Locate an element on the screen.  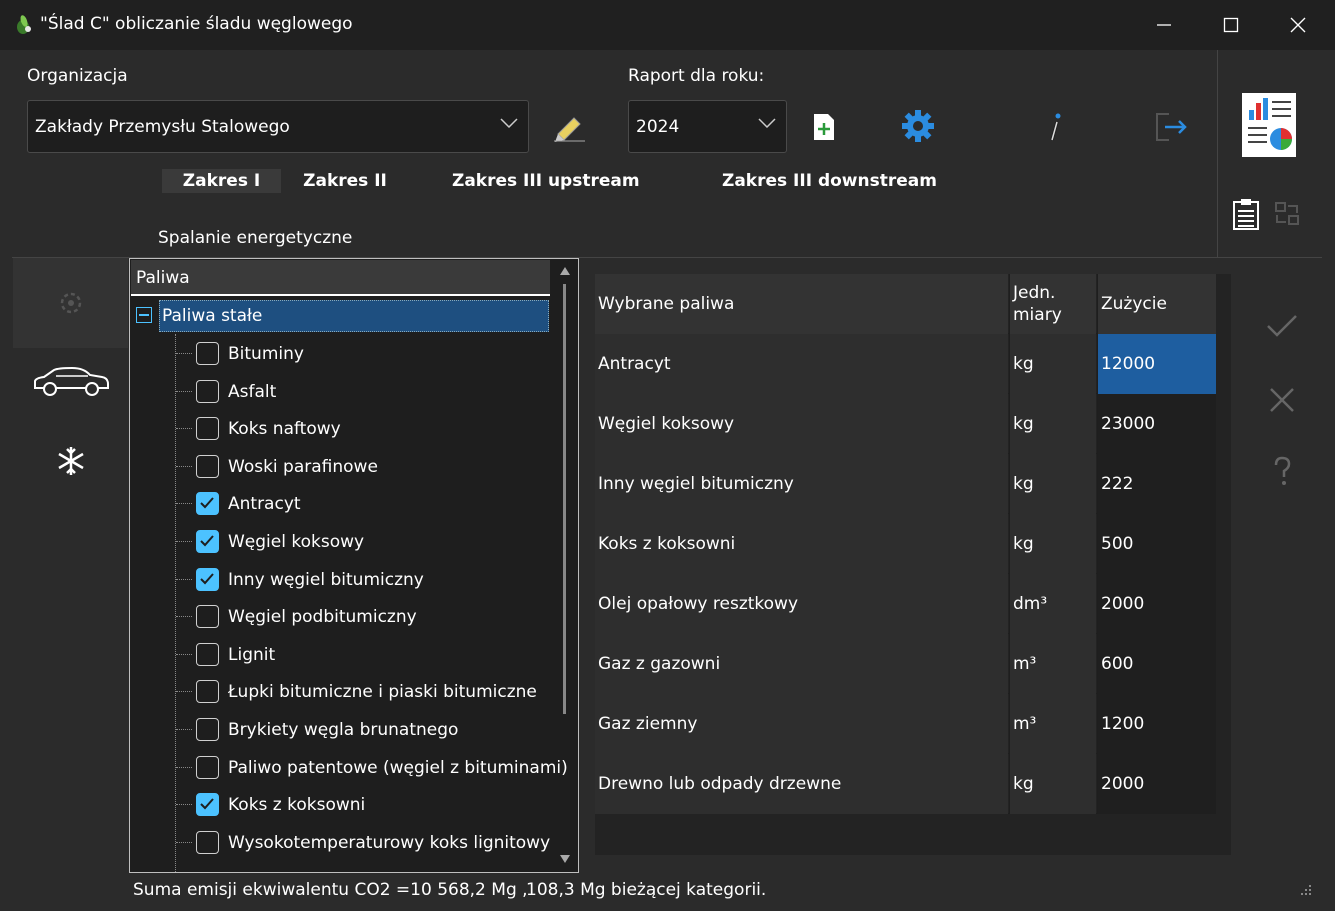
tree-item: Wysokotemperaturowy koks lignitowy is located at coordinates (340, 843).